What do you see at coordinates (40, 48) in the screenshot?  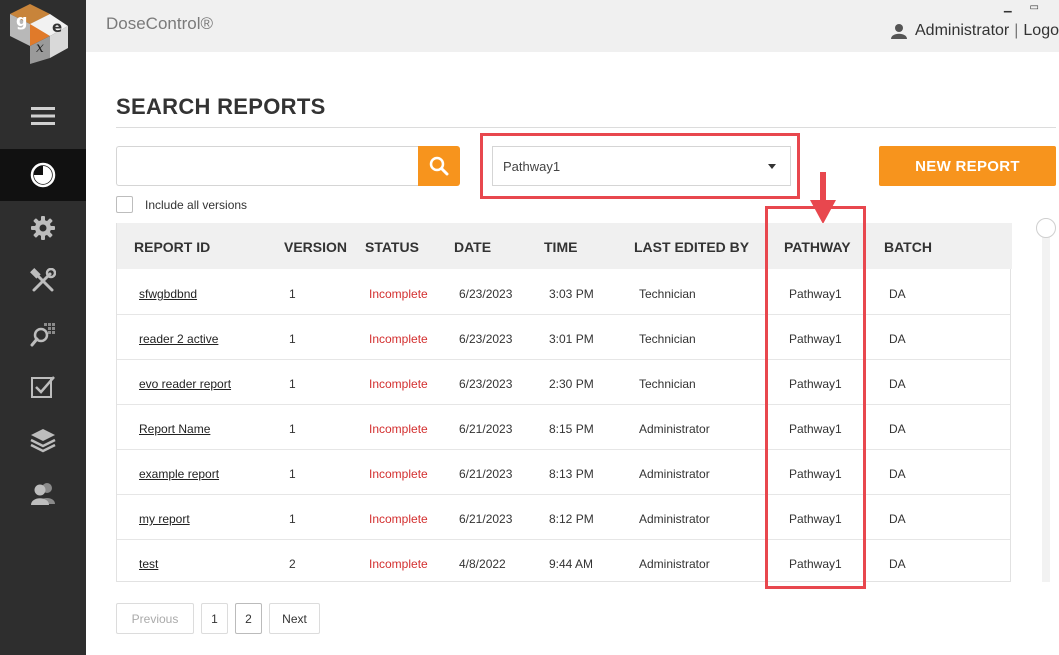 I see `svg-text: x` at bounding box center [40, 48].